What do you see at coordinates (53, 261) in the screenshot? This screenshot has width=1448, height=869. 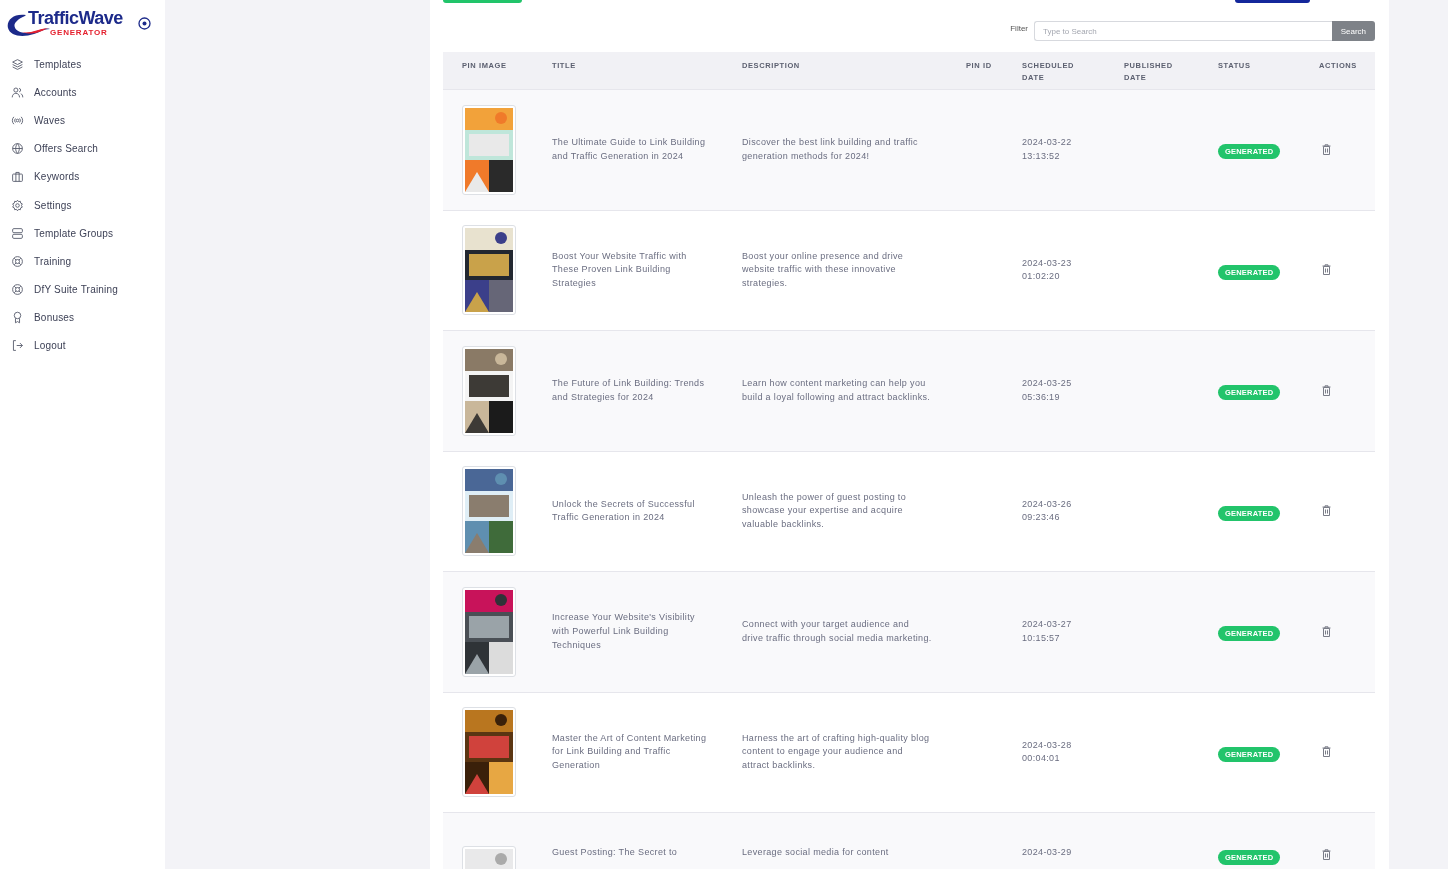 I see `sidebar-item: Training` at bounding box center [53, 261].